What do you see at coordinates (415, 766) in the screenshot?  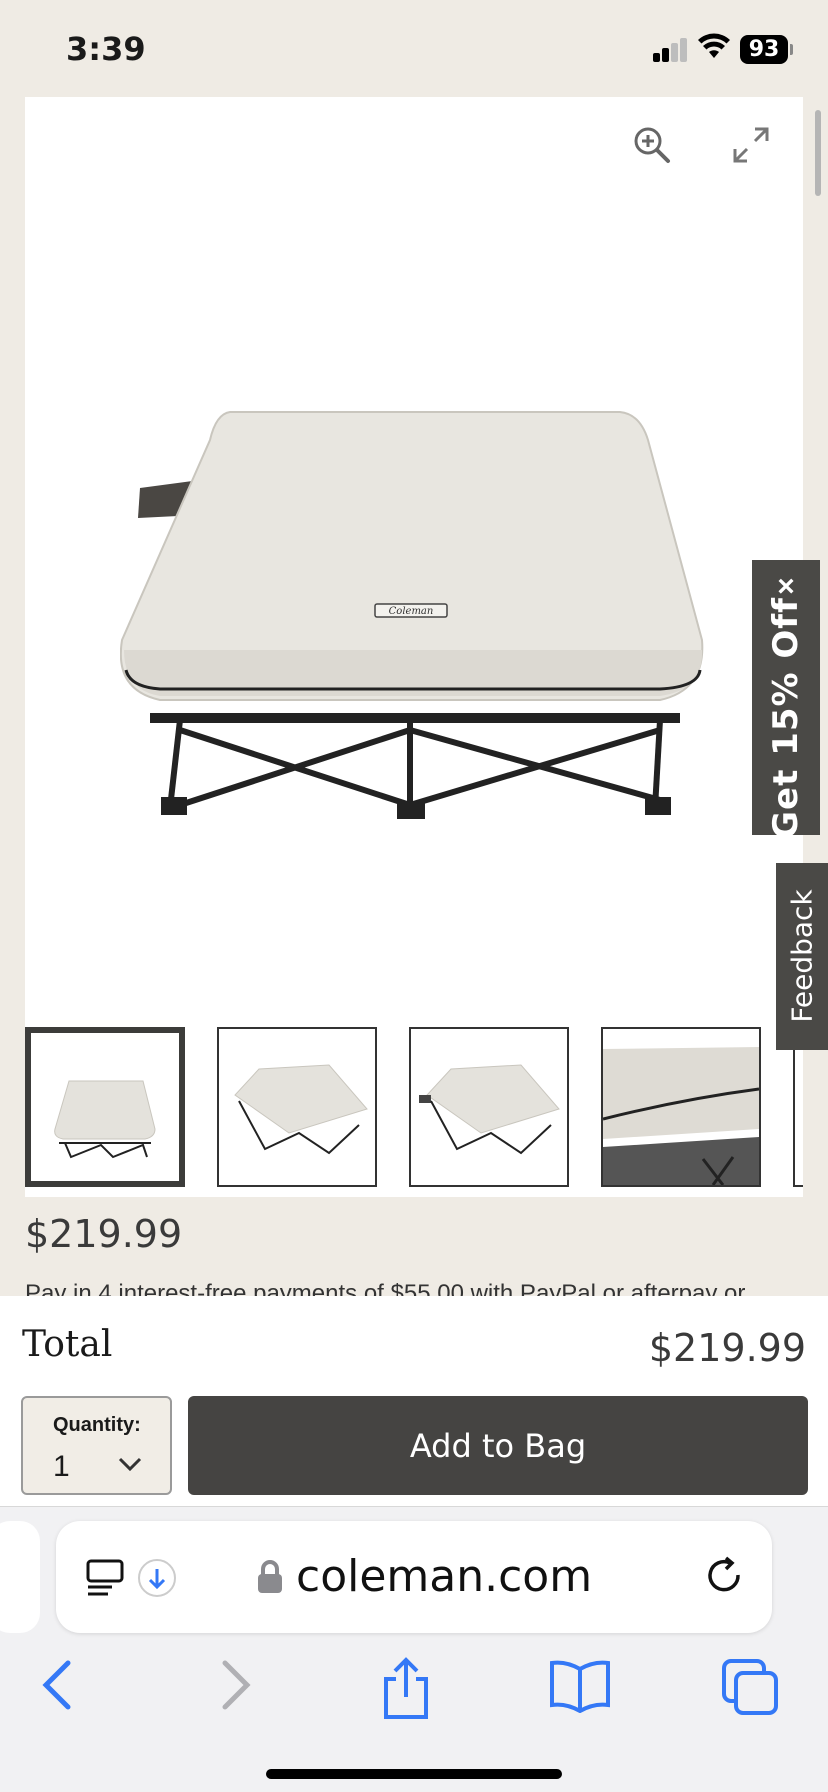 I see `cot-frame` at bounding box center [415, 766].